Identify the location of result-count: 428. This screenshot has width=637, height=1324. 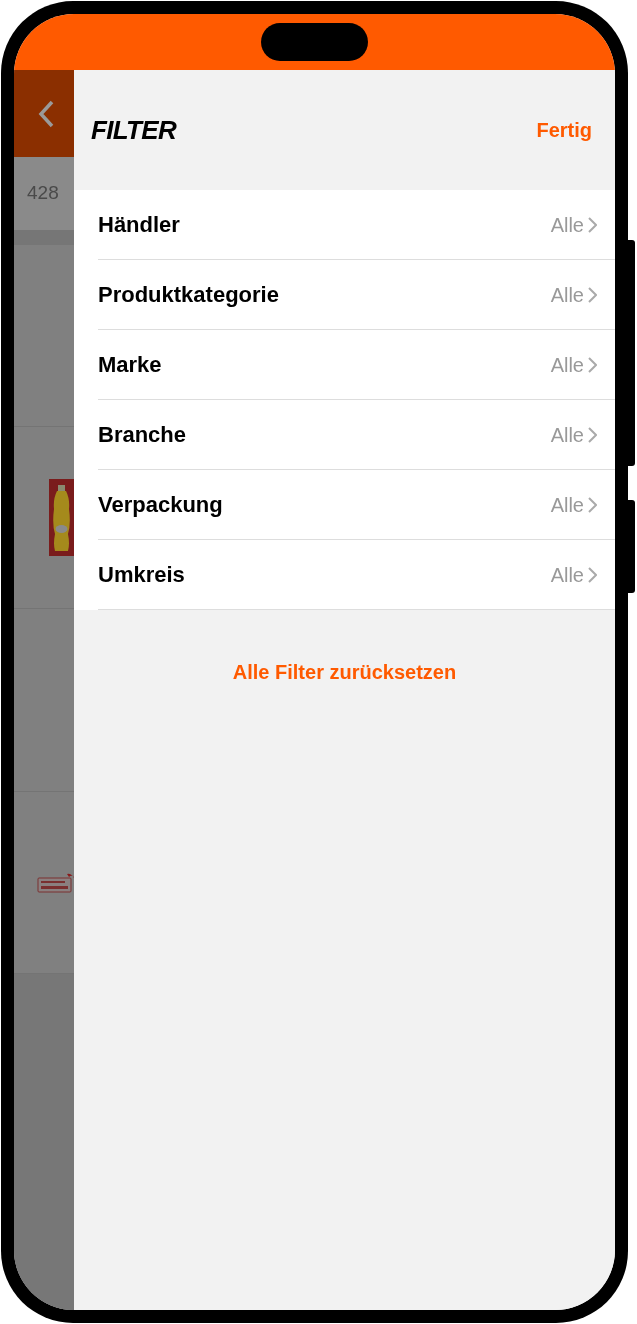
(43, 193).